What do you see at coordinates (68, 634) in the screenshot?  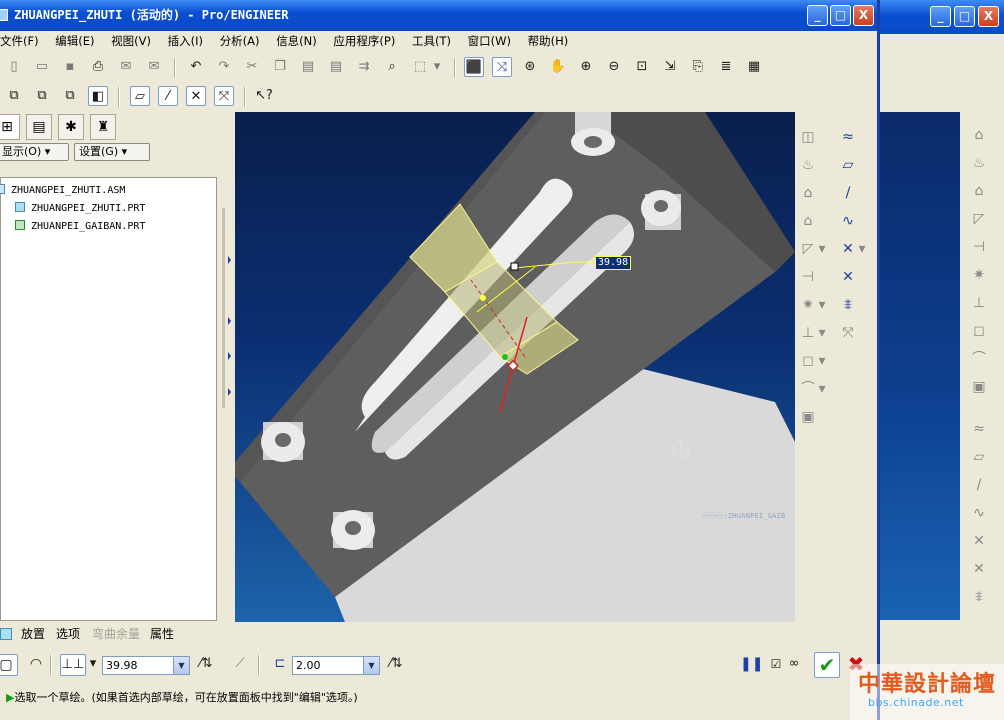 I see `tab-options: 选项` at bounding box center [68, 634].